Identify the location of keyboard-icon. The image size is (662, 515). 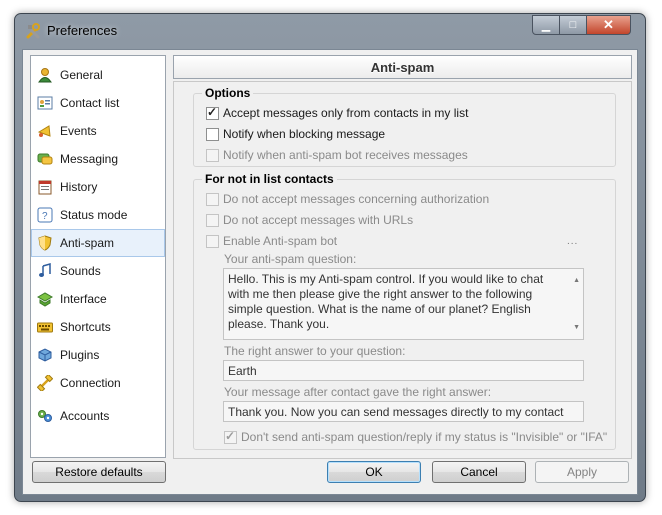
(45, 327).